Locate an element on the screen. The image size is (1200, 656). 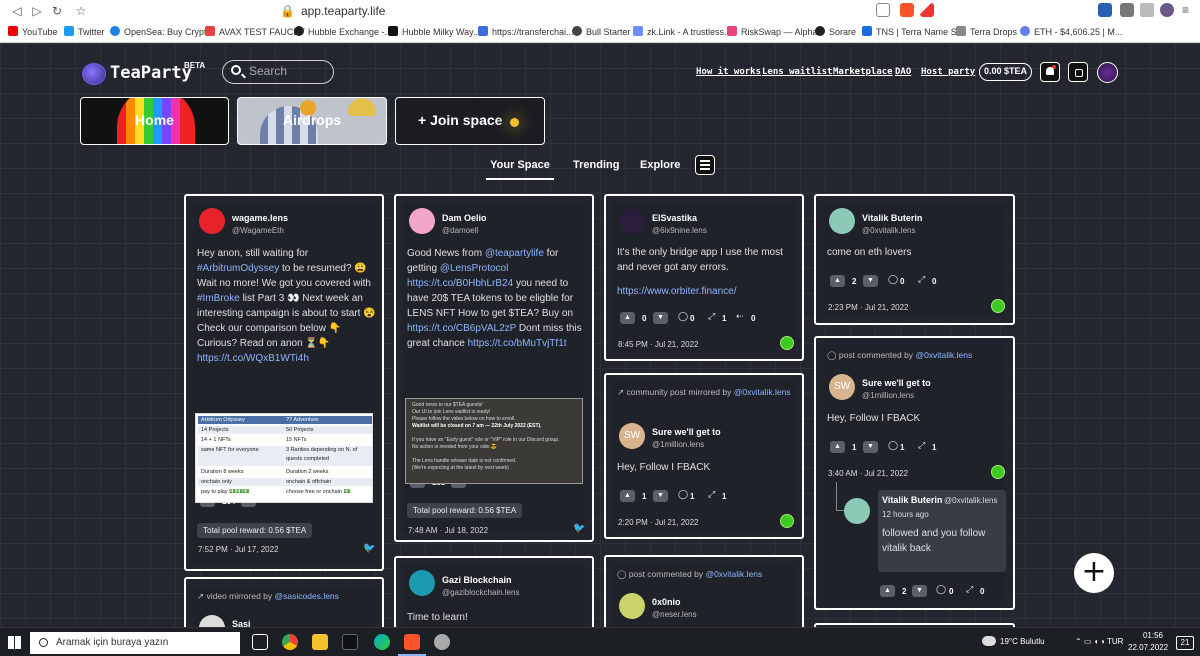
reload-icon: ↻ is located at coordinates (57, 11).